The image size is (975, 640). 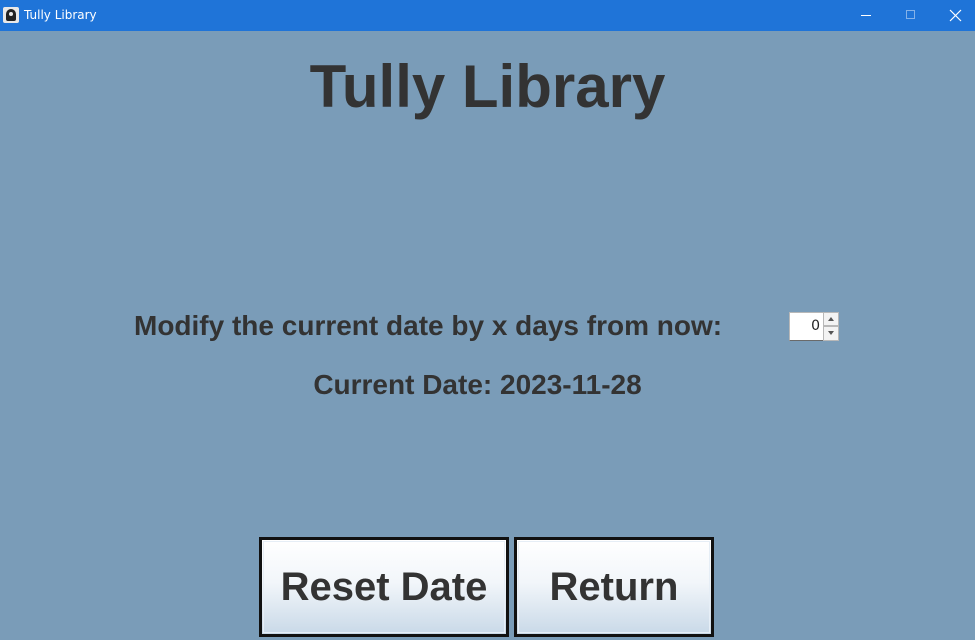 I want to click on reset-date-button: Reset Date, so click(x=384, y=587).